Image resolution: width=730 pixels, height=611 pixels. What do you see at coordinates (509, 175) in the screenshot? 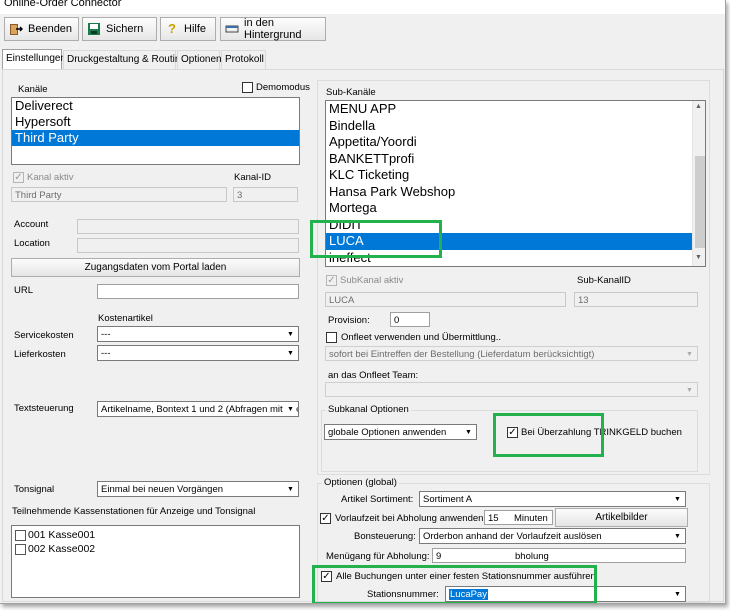
I see `subchannel-item: KLC Ticketing` at bounding box center [509, 175].